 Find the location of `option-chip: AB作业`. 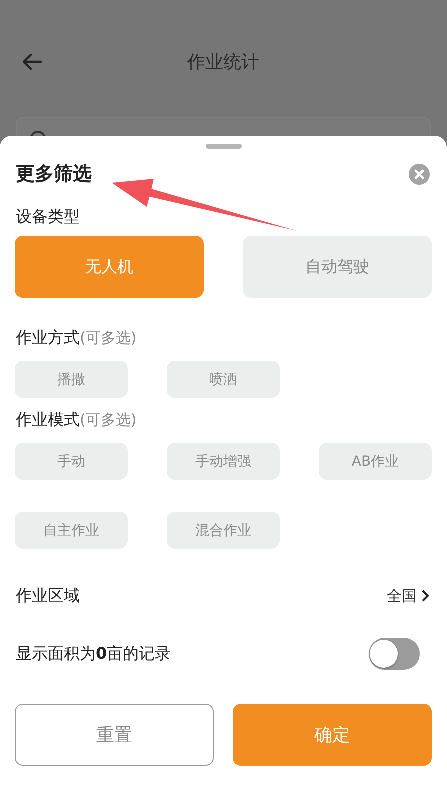

option-chip: AB作业 is located at coordinates (375, 461).